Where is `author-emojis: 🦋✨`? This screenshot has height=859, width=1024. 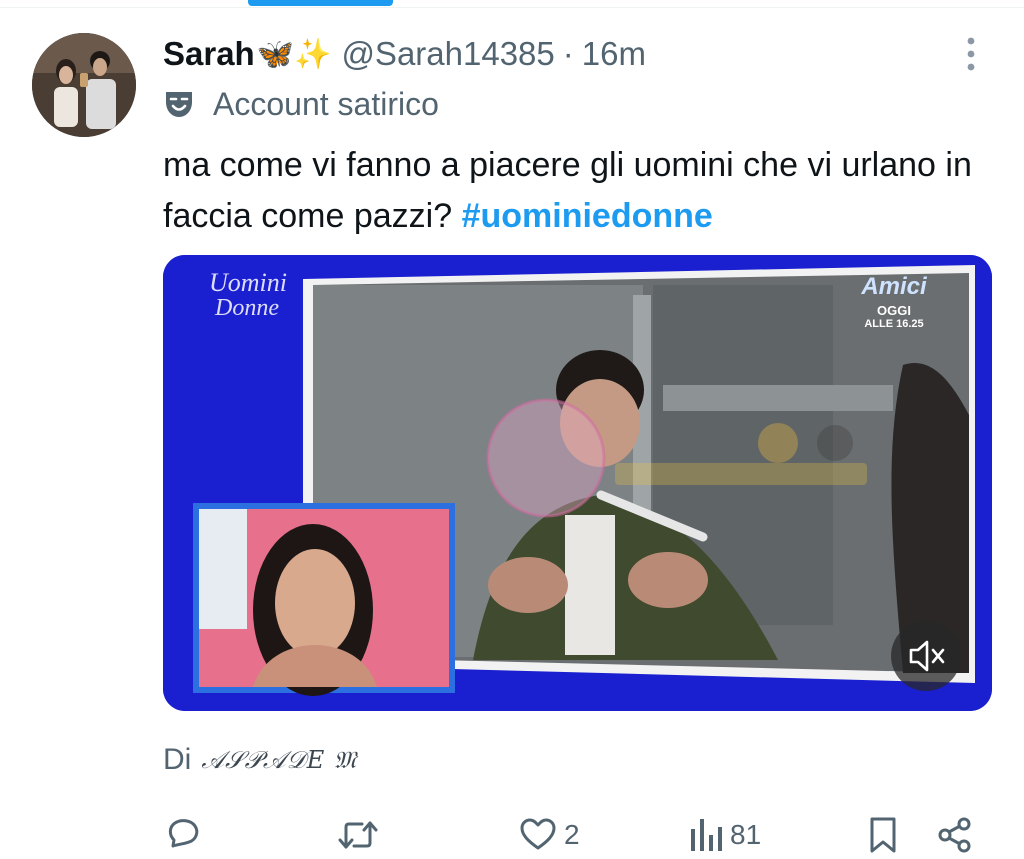
author-emojis: 🦋✨ is located at coordinates (294, 54).